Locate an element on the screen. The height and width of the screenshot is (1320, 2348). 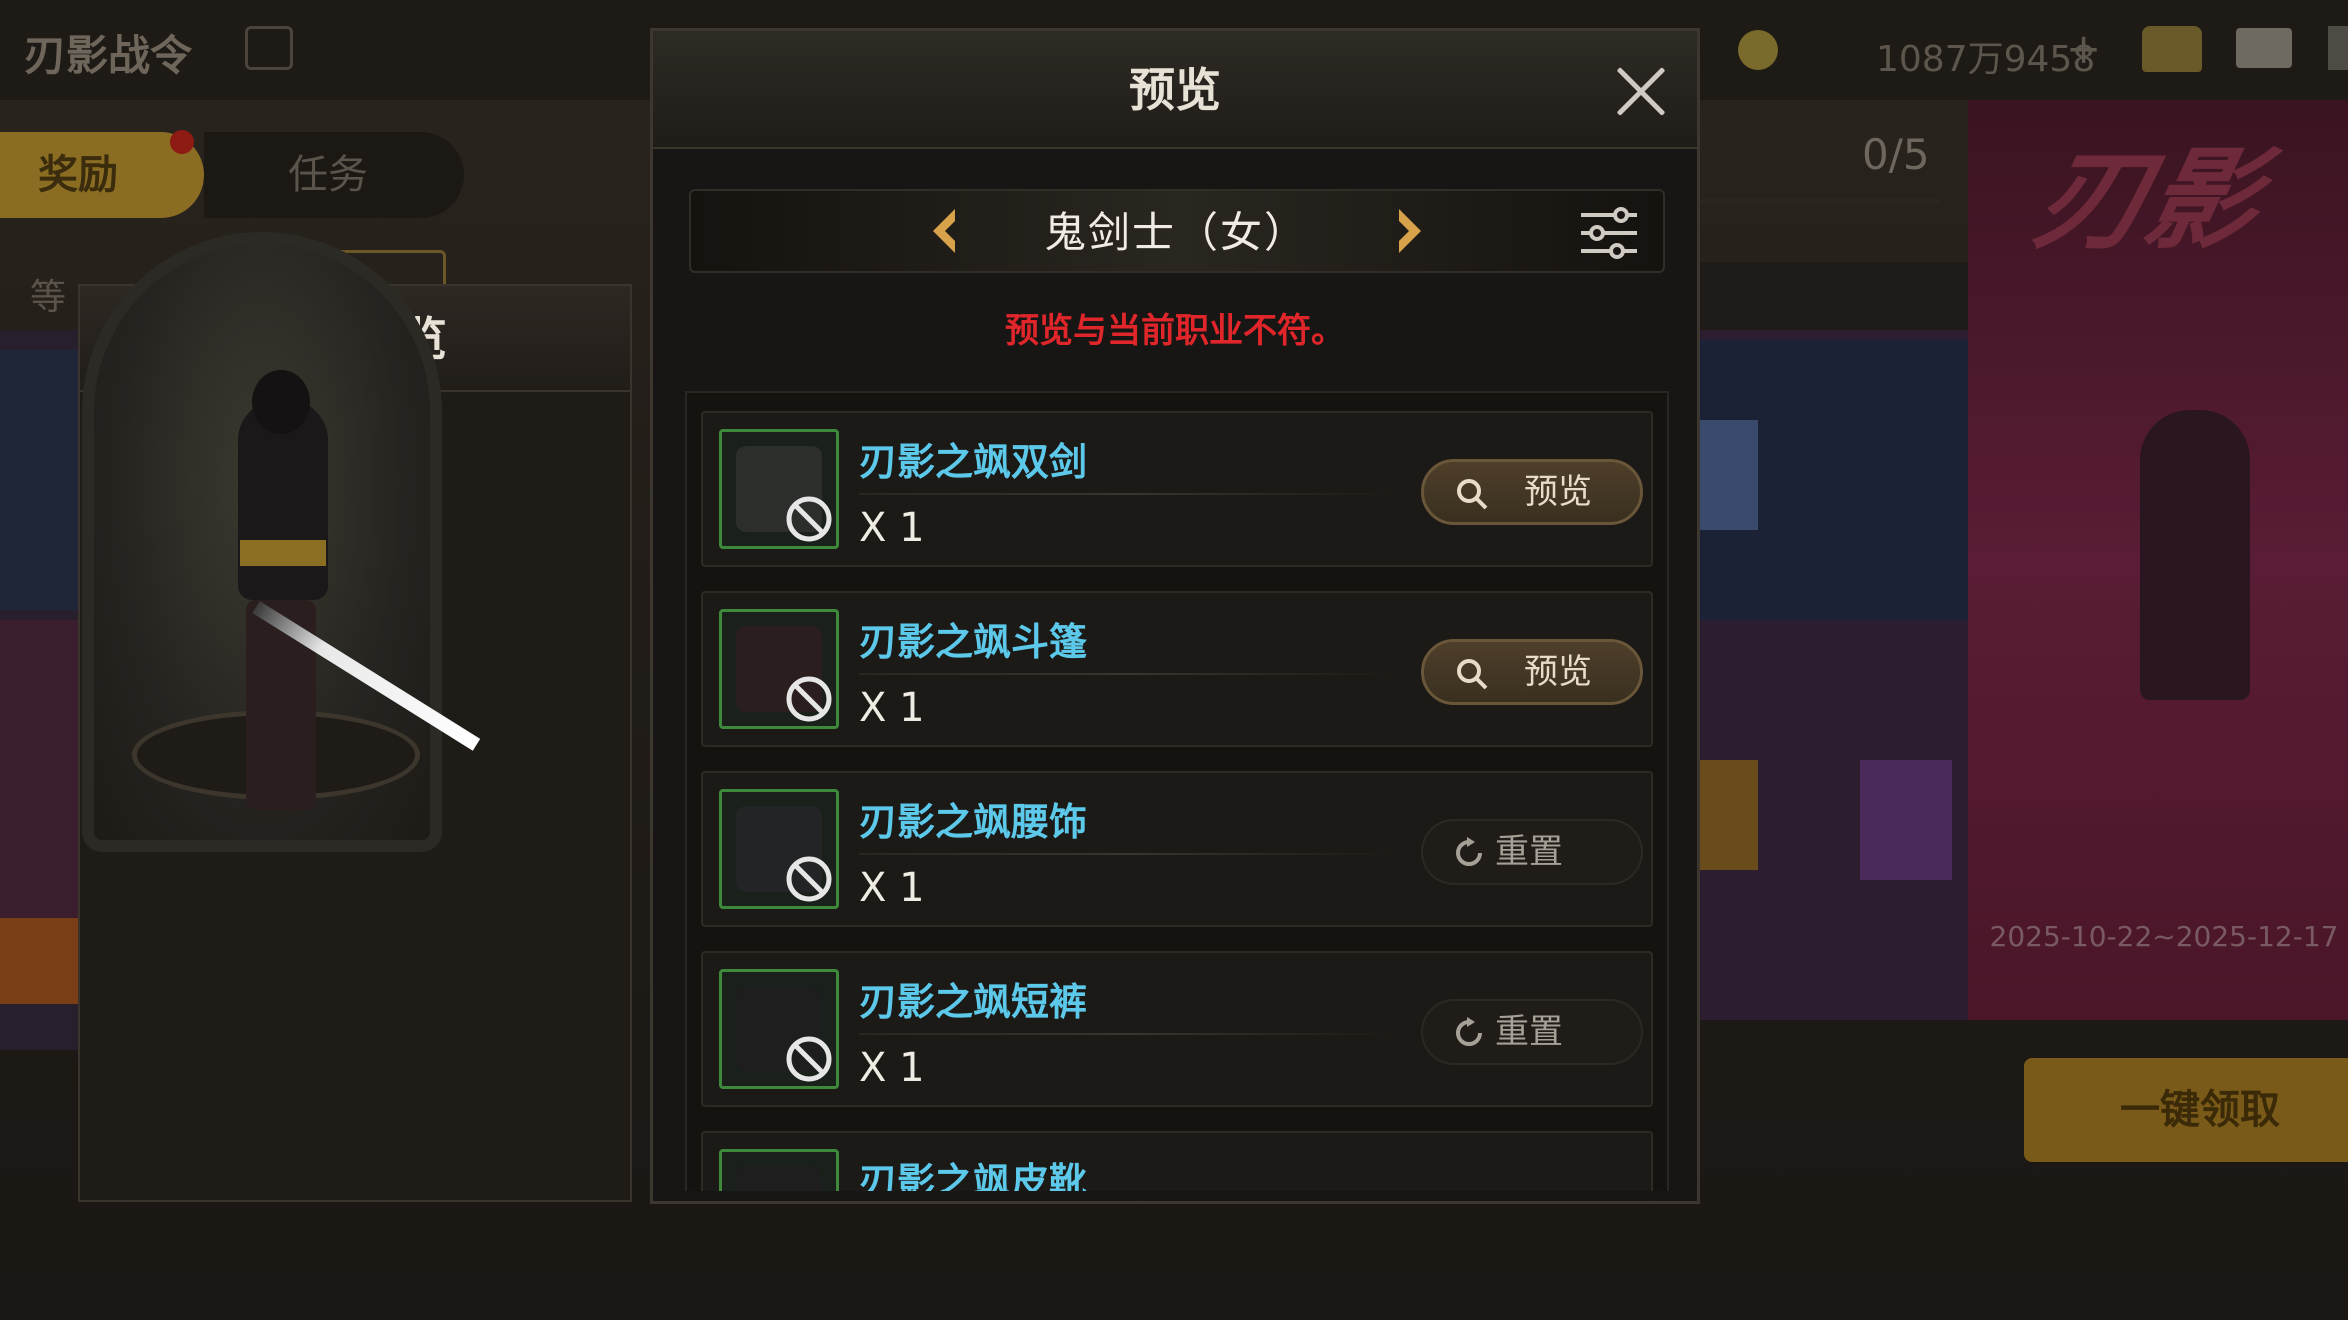
character-belt is located at coordinates (283, 553).